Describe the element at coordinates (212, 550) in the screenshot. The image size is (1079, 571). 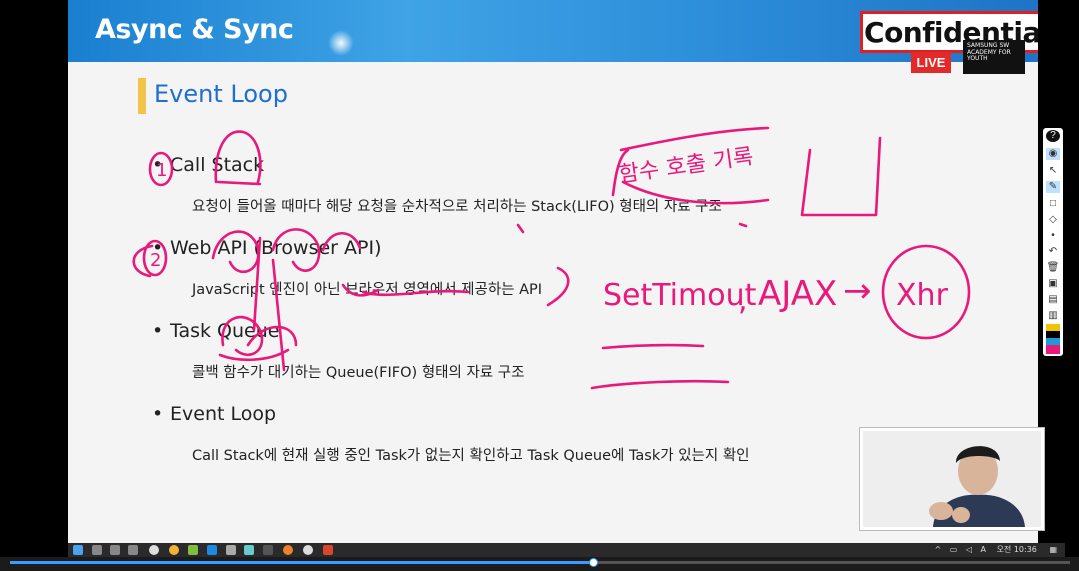
I see `vscode-icon` at that location.